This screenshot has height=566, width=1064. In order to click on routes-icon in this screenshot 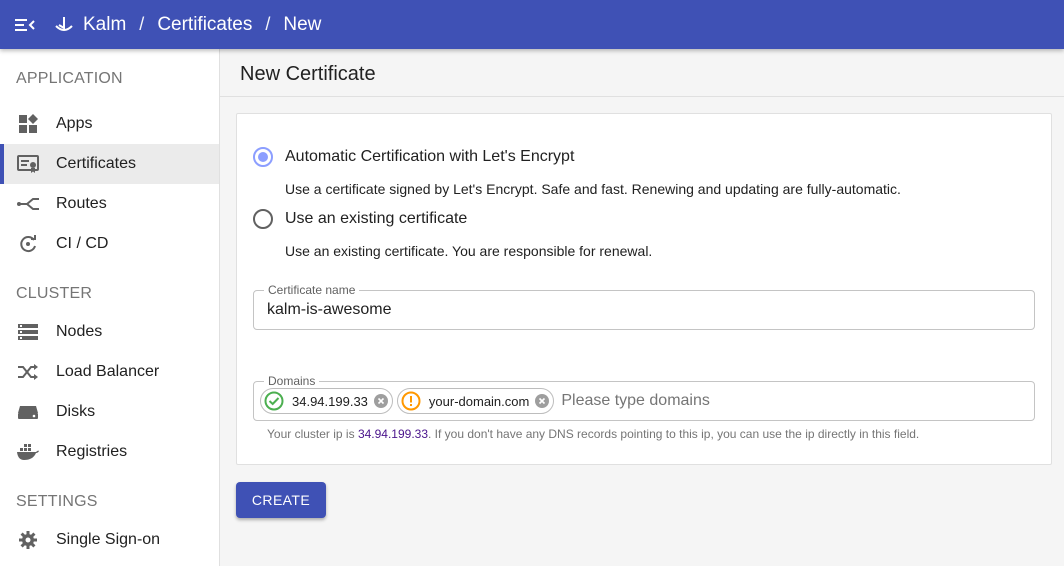, I will do `click(28, 204)`.